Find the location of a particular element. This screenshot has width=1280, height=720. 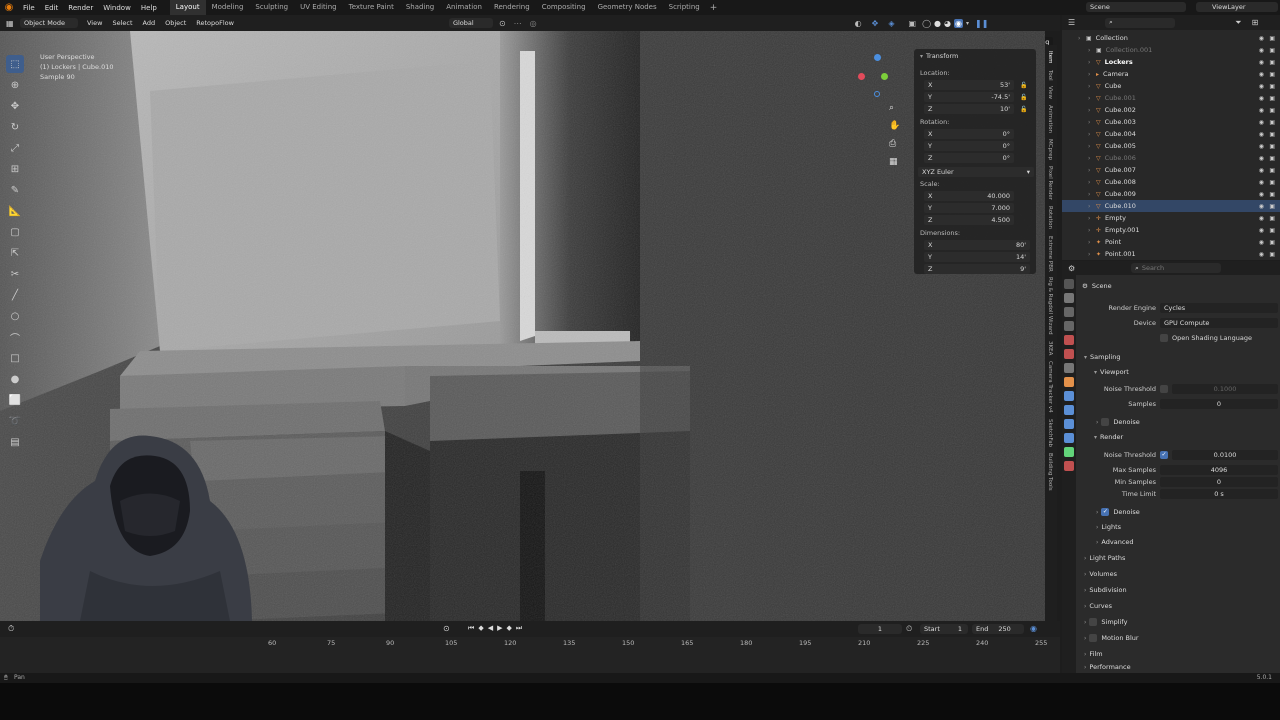

timeline-type-icon: ⏱ is located at coordinates (11, 629).